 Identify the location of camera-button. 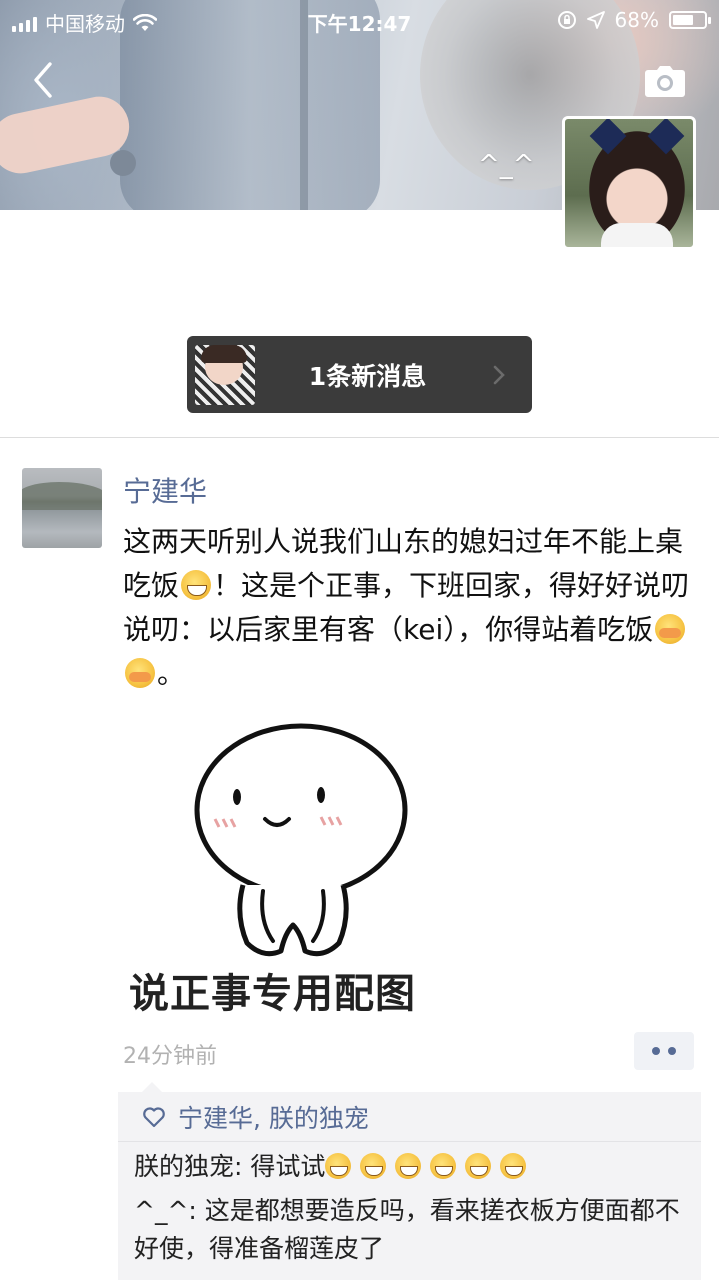
(665, 81).